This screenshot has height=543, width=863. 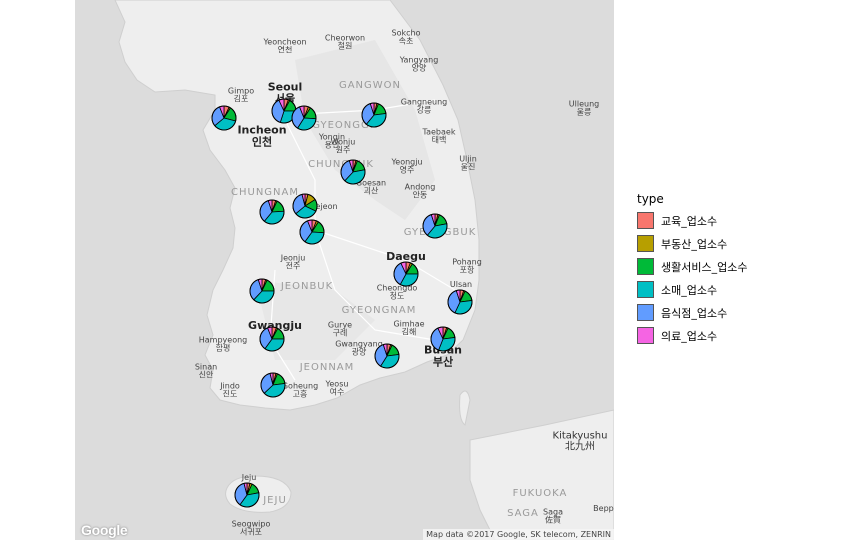 I want to click on place-label-en: FUKUOKA, so click(x=540, y=493).